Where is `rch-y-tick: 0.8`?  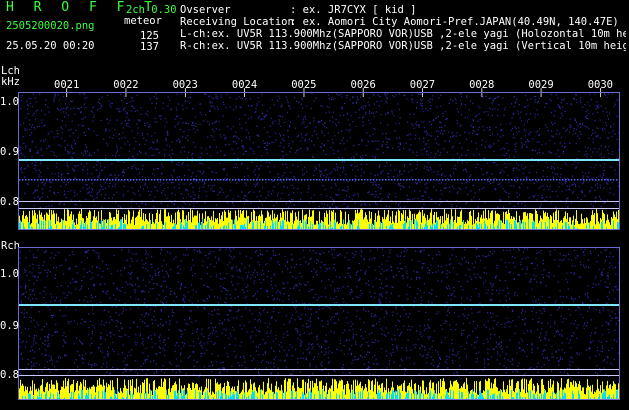 rch-y-tick: 0.8 is located at coordinates (9, 375).